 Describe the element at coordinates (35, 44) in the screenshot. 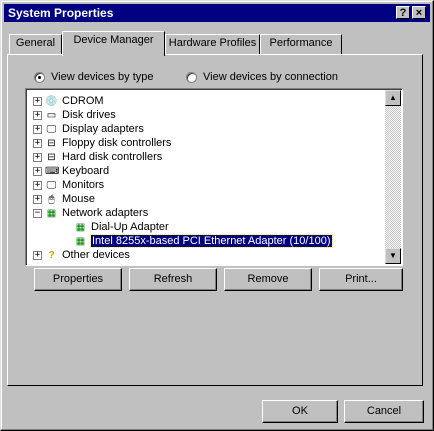

I see `tab-general: General` at that location.